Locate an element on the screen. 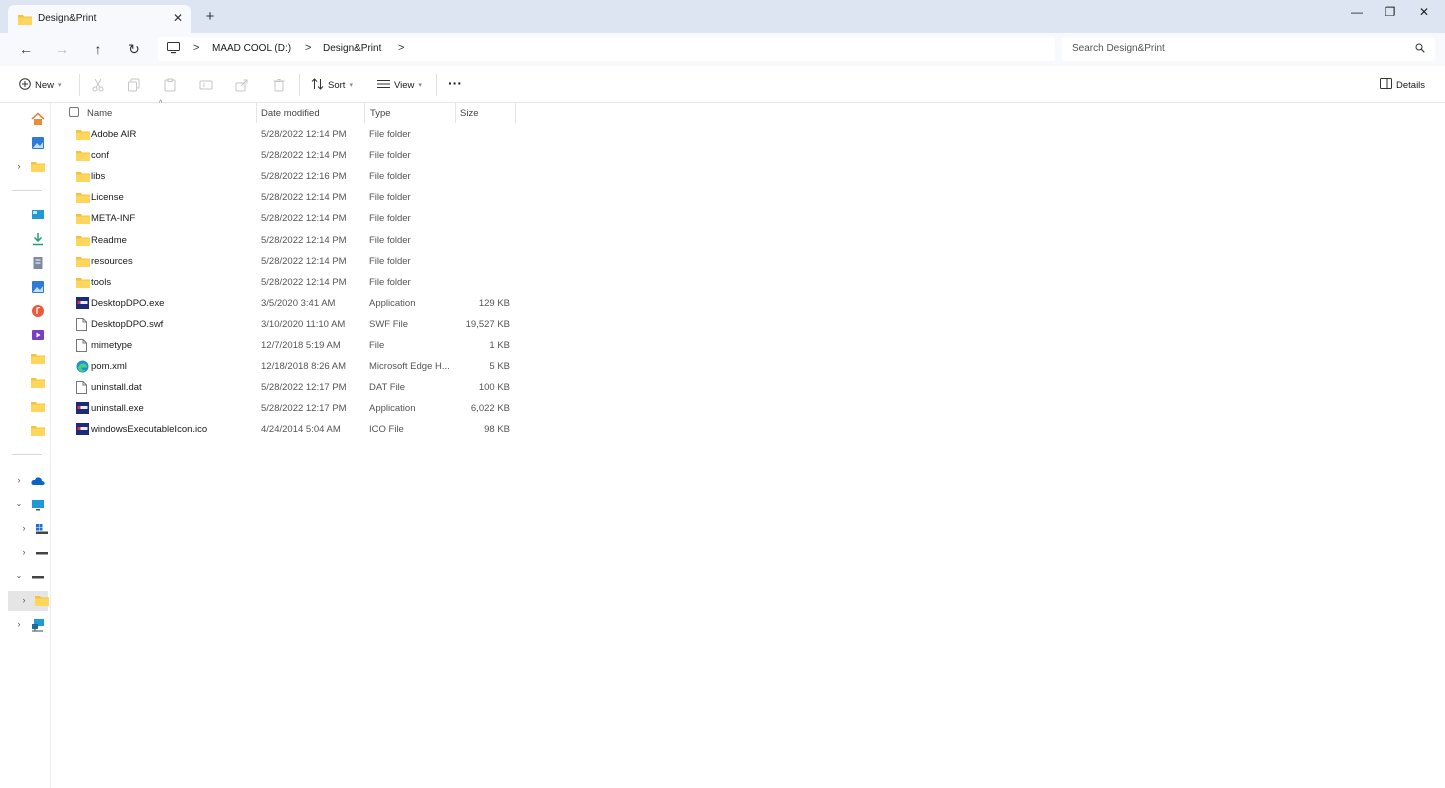 Image resolution: width=1445 pixels, height=788 pixels. sidebar-item-onedrive: › is located at coordinates (25, 481).